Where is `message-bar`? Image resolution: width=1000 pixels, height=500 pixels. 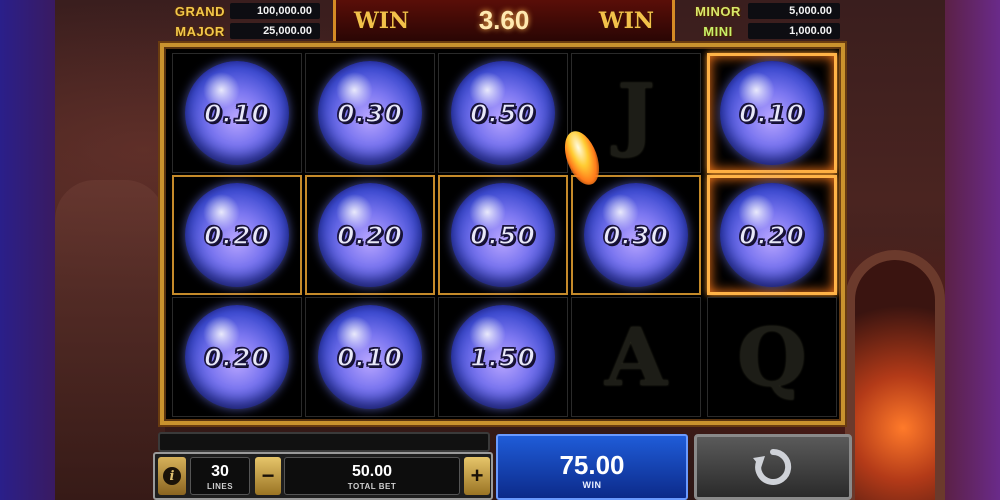
message-bar is located at coordinates (324, 442).